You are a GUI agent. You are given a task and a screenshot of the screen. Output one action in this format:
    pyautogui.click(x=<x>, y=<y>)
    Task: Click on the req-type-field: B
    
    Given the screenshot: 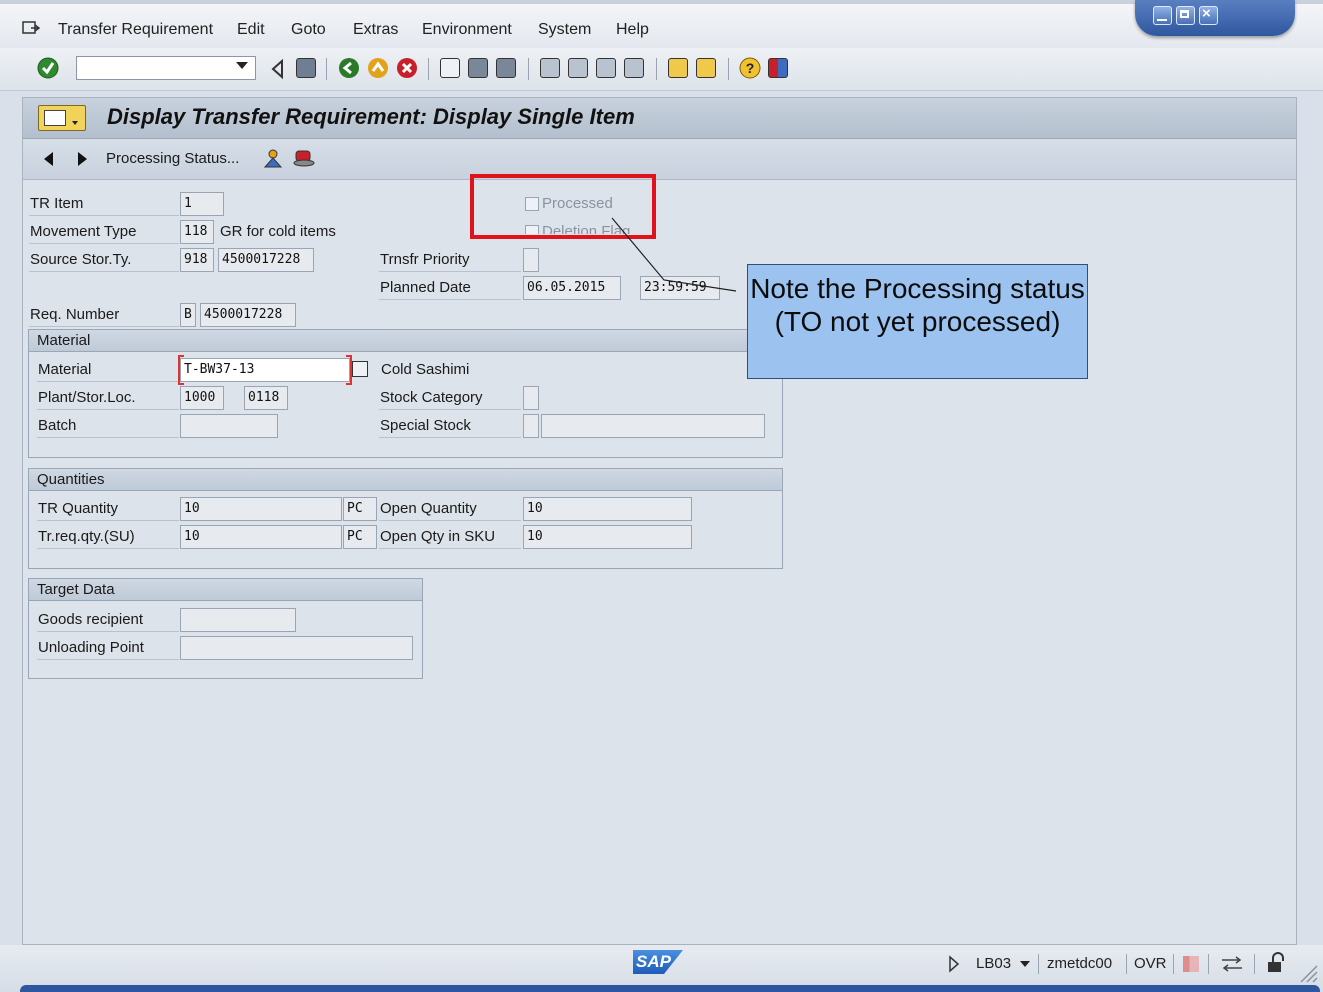 What is the action you would take?
    pyautogui.click(x=188, y=315)
    